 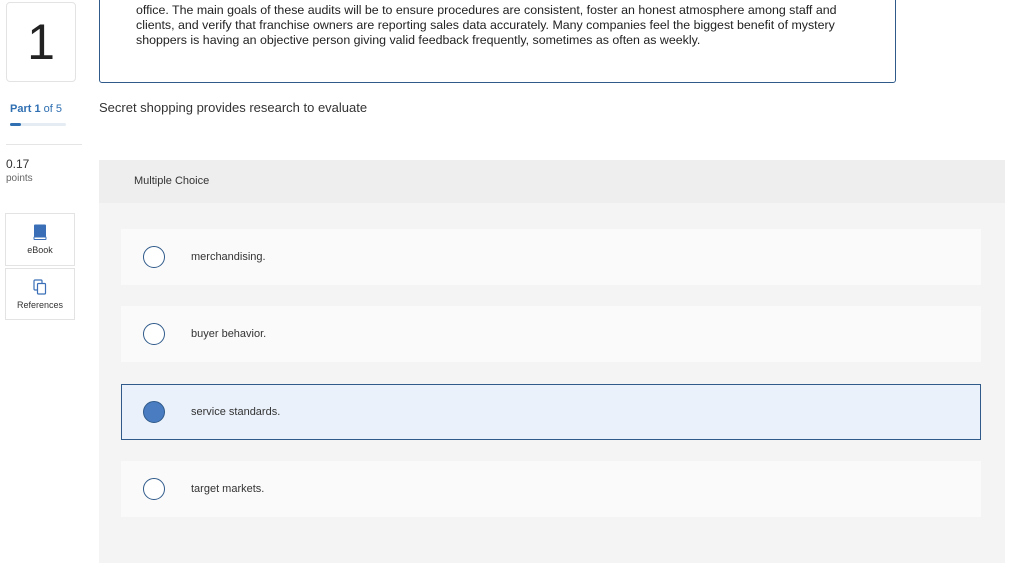 I want to click on multiple-choice-title: Multiple Choice, so click(x=172, y=181).